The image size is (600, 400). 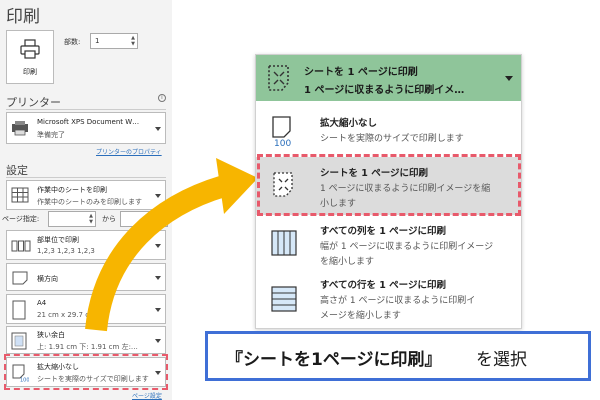 What do you see at coordinates (86, 372) in the screenshot?
I see `highlight-left` at bounding box center [86, 372].